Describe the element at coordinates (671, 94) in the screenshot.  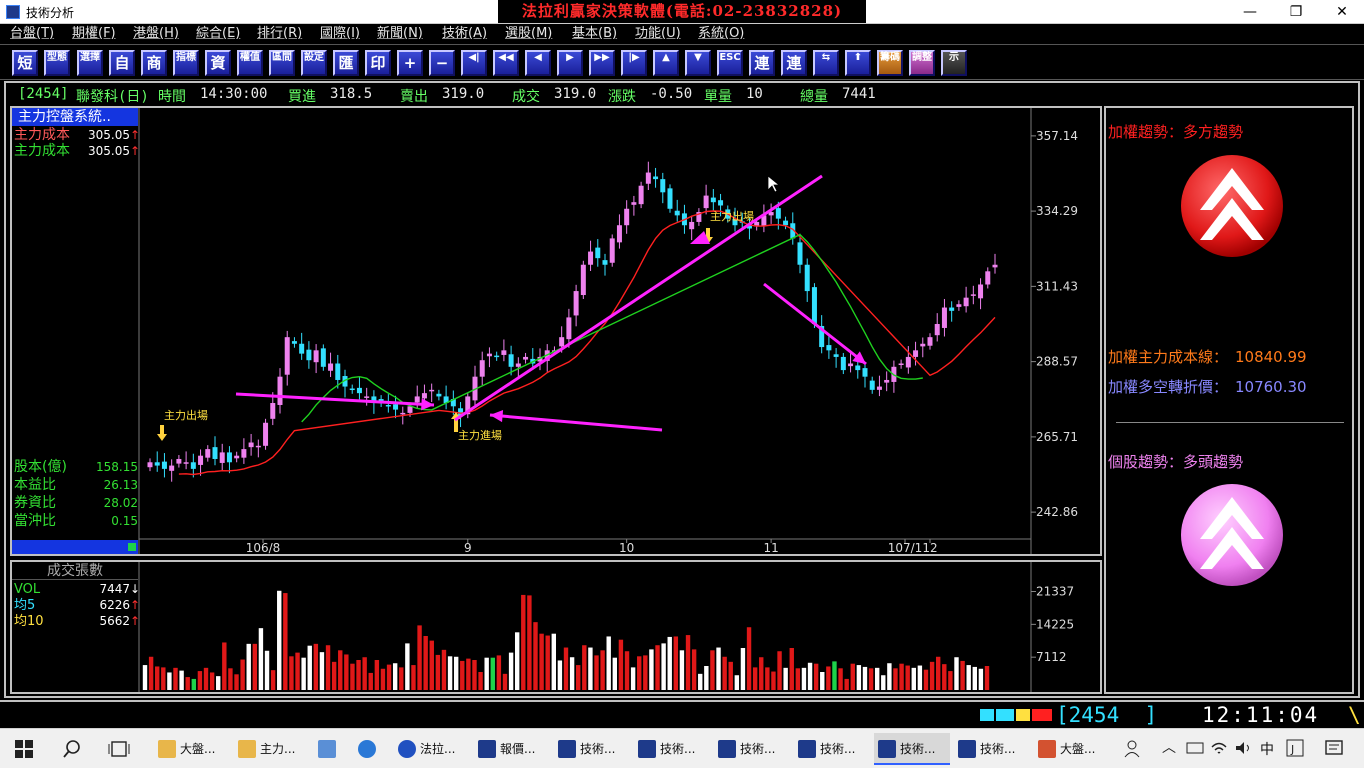
I see `change-value: -0.50` at that location.